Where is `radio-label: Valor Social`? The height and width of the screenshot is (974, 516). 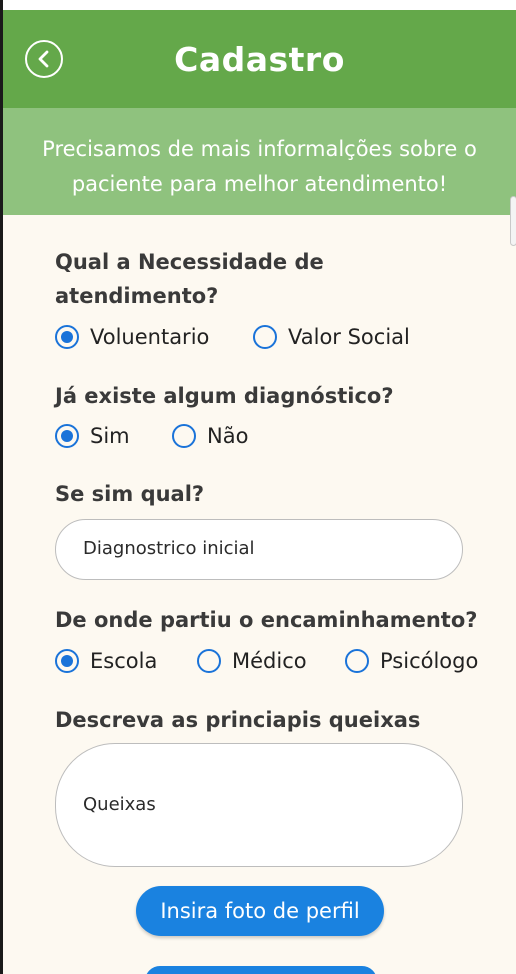
radio-label: Valor Social is located at coordinates (349, 337).